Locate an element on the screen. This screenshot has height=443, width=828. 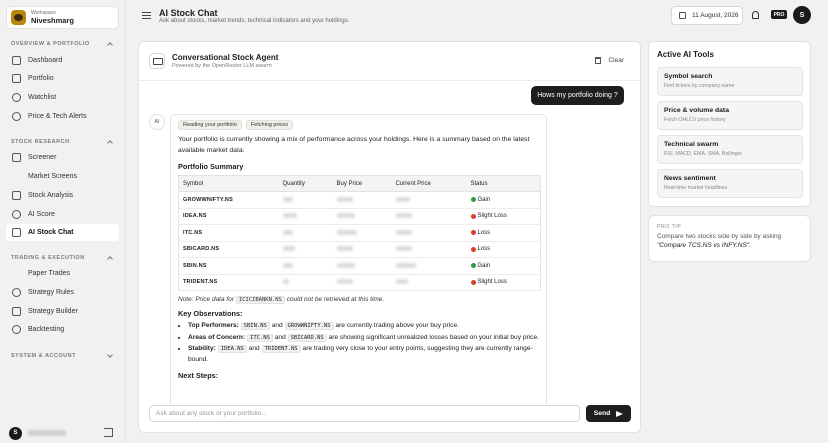
sidebar-item-strategy-rules: Strategy Rules is located at coordinates (62, 292).